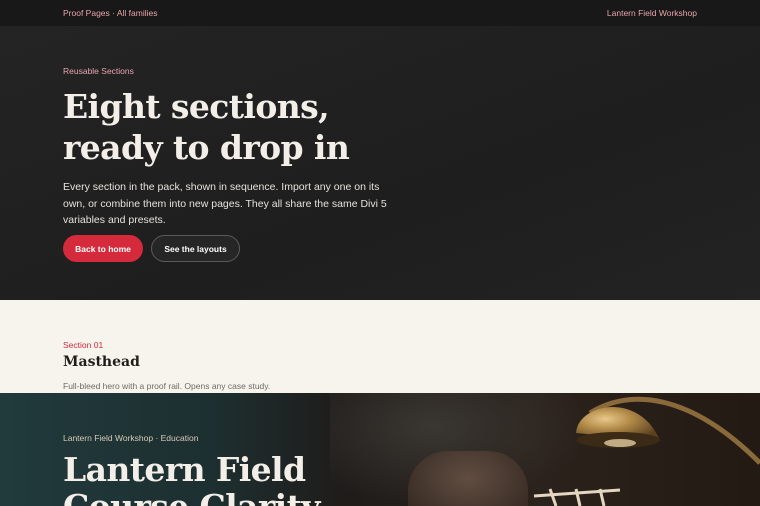 The image size is (760, 506). I want to click on page-title: Eight sections, ready to drop in, so click(228, 127).